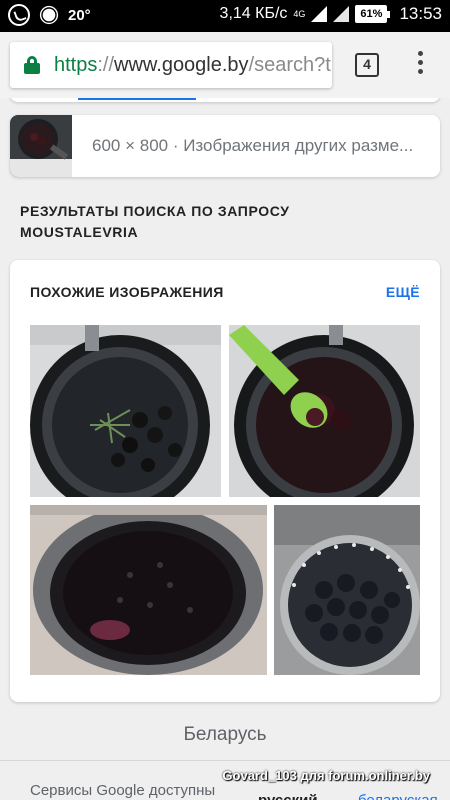 The width and height of the screenshot is (450, 800). I want to click on similar-image-stirring-berries-spatula, so click(324, 411).